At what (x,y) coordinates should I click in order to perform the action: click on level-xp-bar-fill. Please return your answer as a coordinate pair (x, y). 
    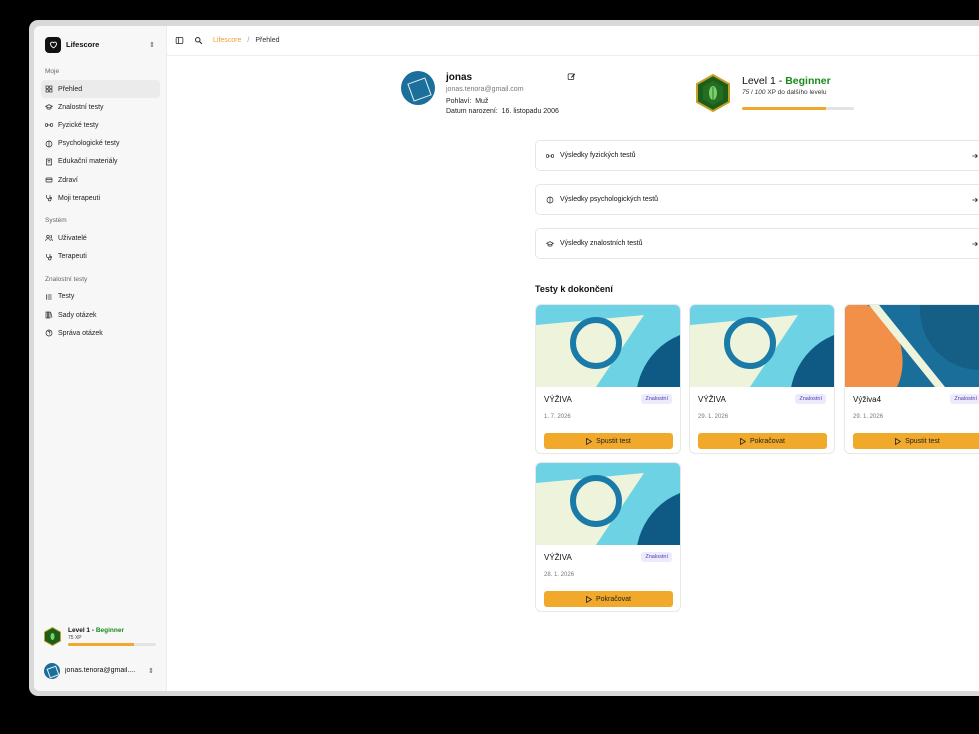
    Looking at the image, I should click on (784, 108).